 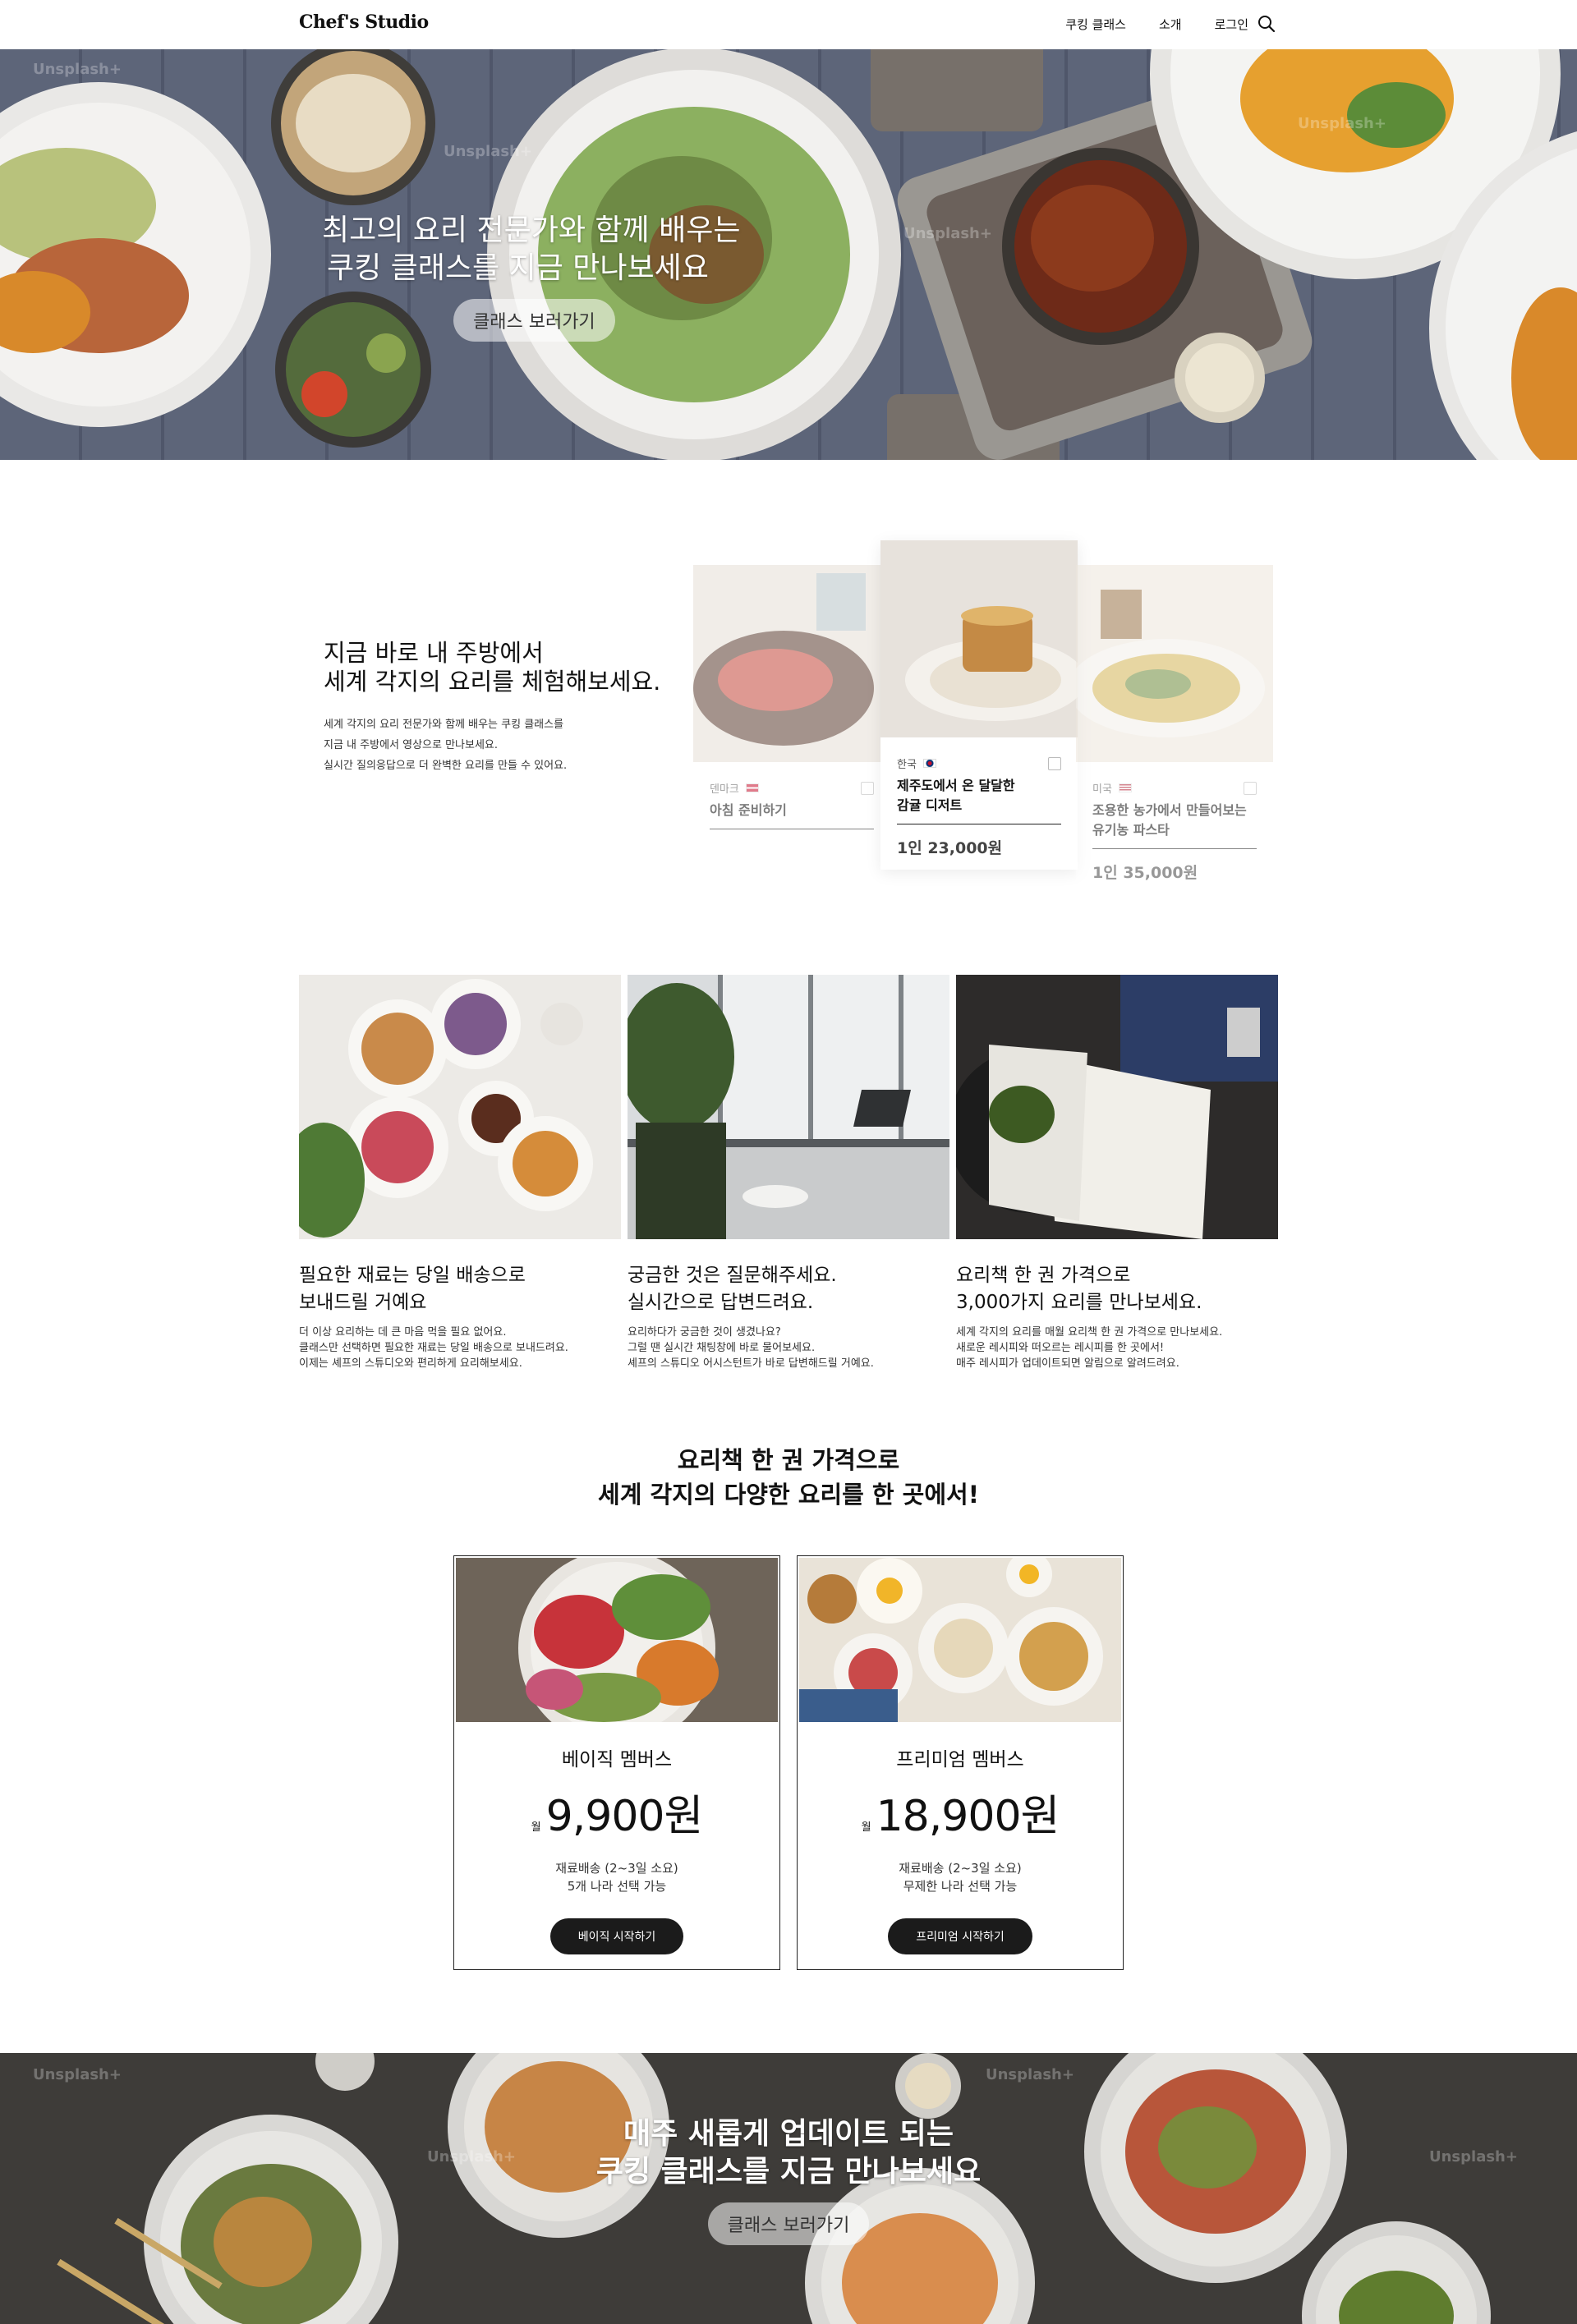 I want to click on class-title-line: 감귤 디저트, so click(x=930, y=805).